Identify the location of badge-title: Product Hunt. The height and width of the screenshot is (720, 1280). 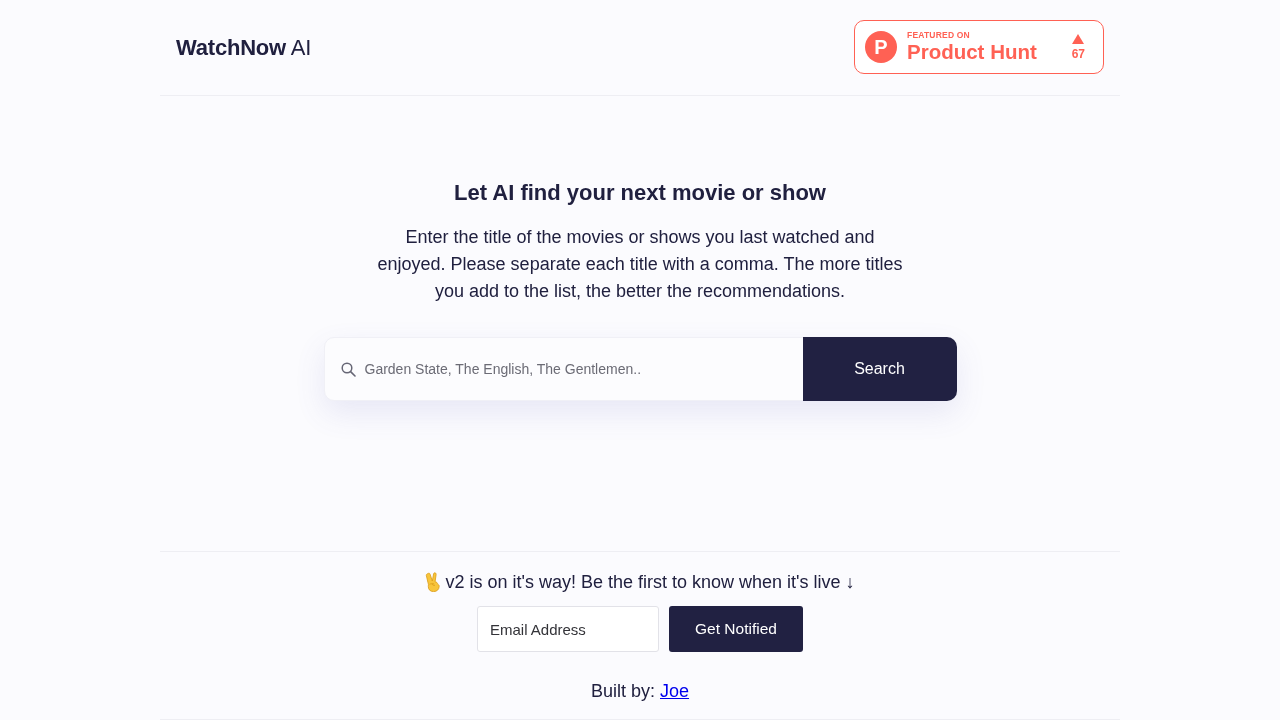
(972, 51).